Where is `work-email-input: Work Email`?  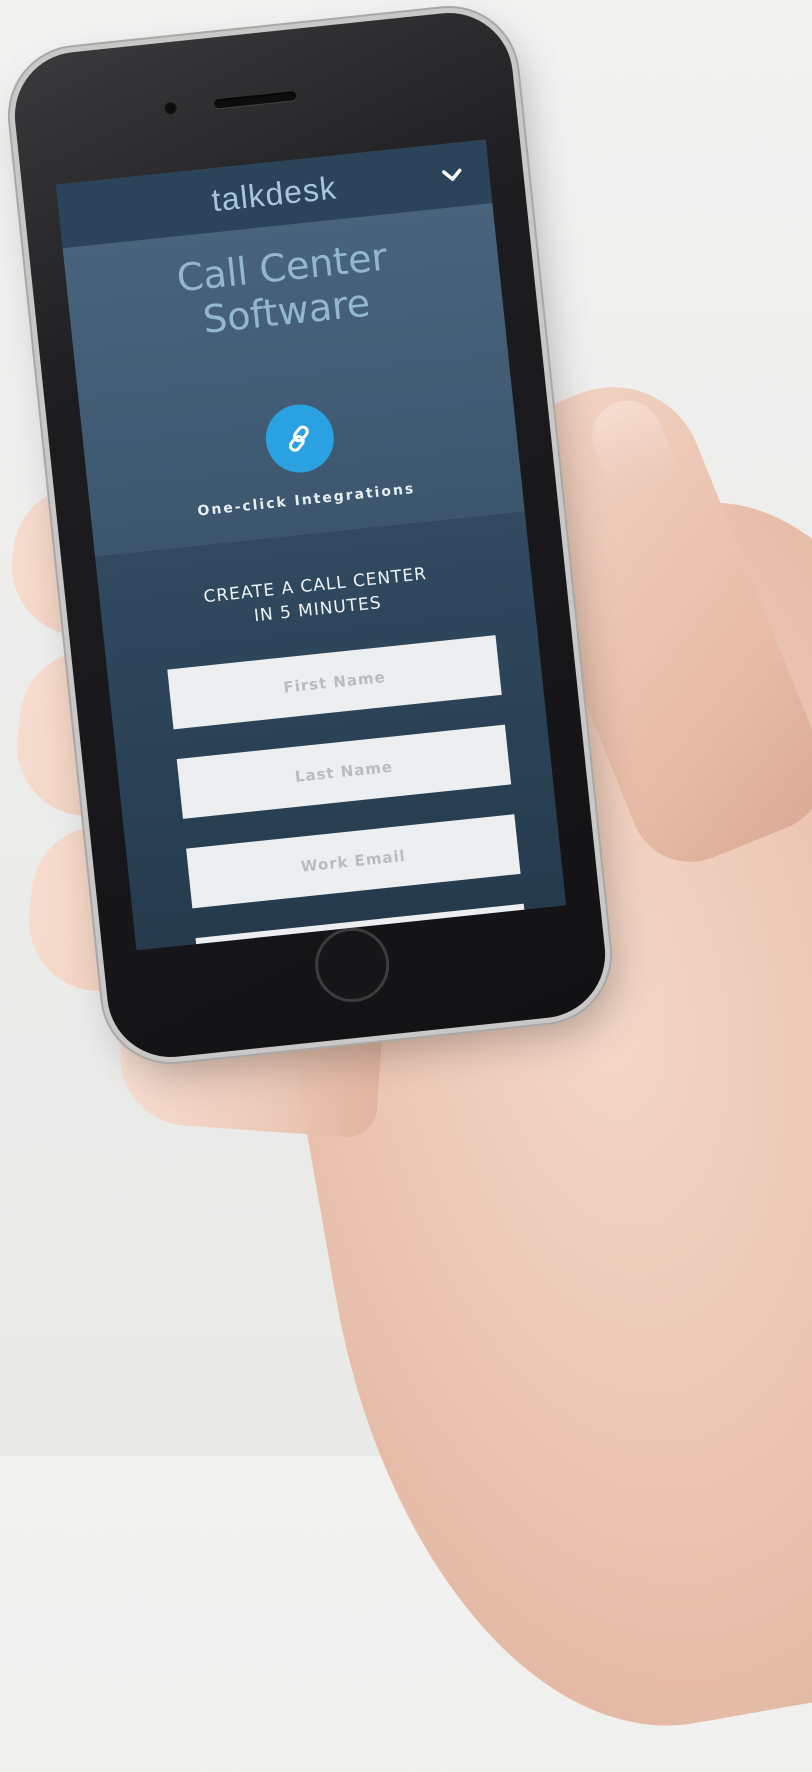
work-email-input: Work Email is located at coordinates (353, 861).